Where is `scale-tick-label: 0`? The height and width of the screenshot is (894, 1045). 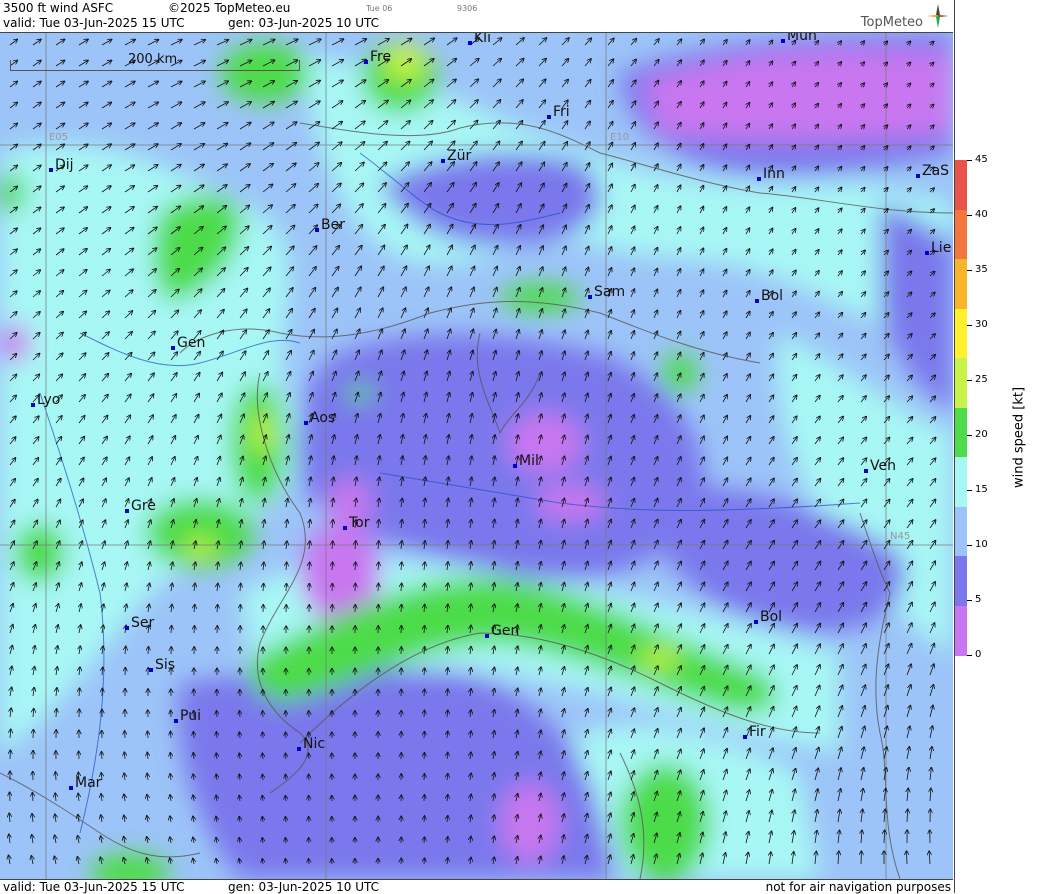
scale-tick-label: 0 is located at coordinates (978, 654).